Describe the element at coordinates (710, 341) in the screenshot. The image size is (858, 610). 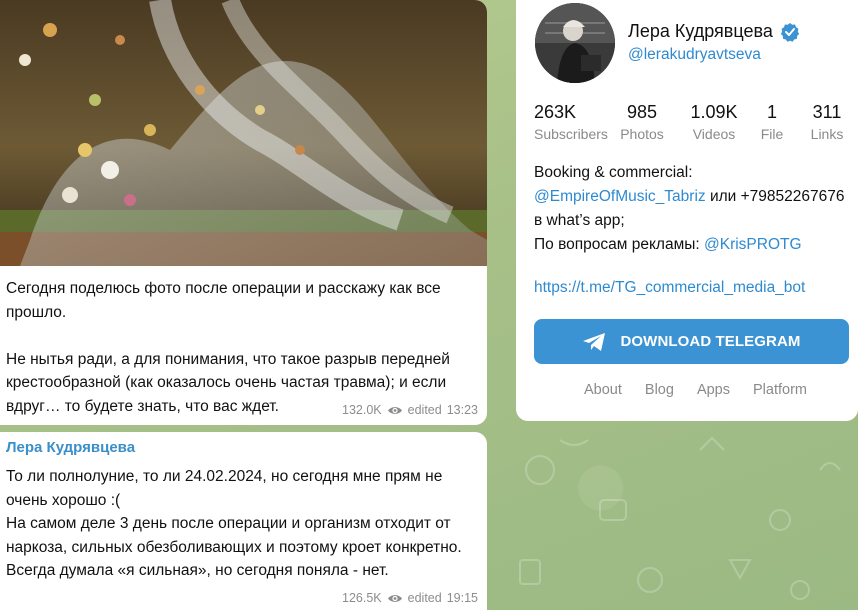
I see `download-label: DOWNLOAD TELEGRAM` at that location.